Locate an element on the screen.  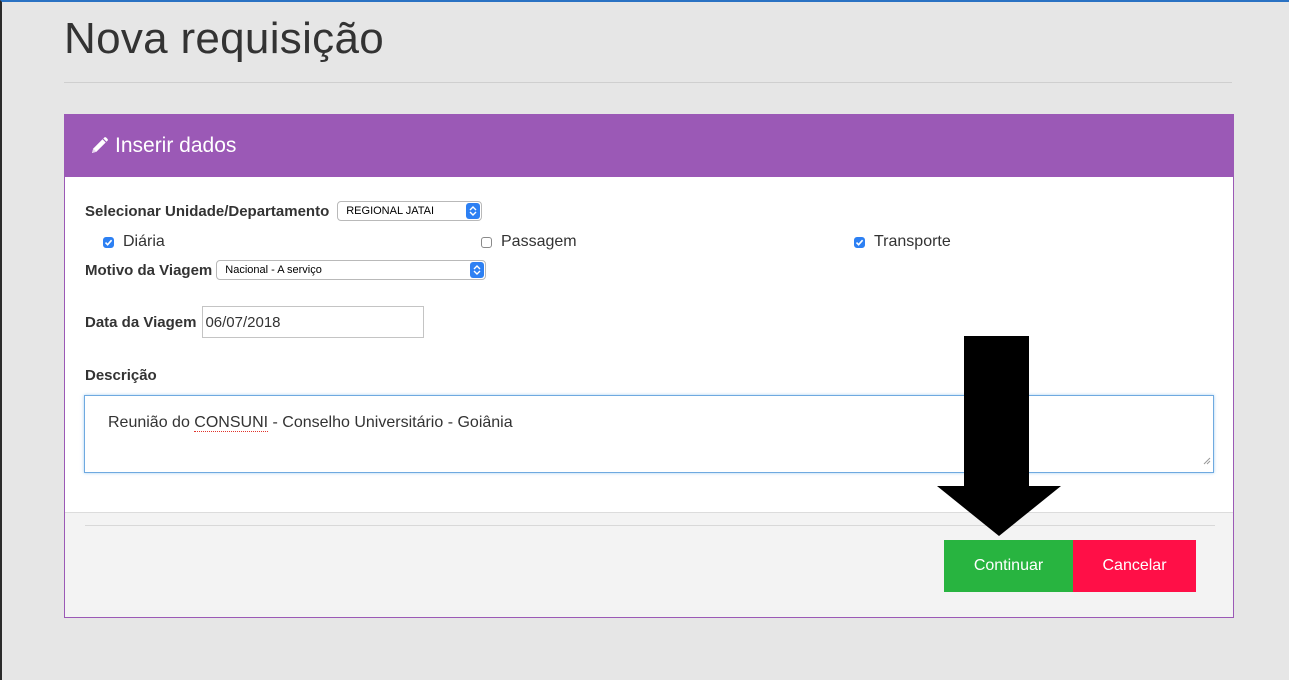
unit-select: REGIONAL JATAI is located at coordinates (410, 211).